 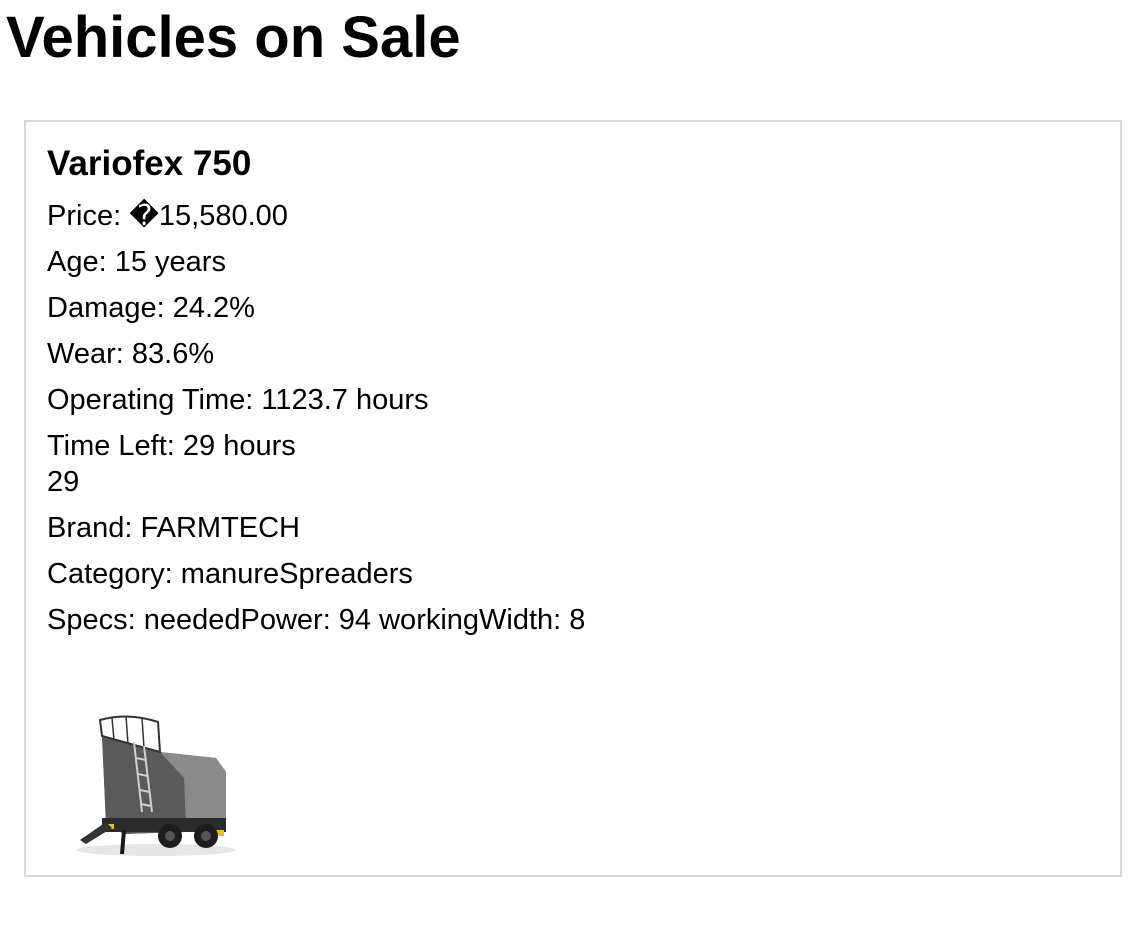 What do you see at coordinates (149, 163) in the screenshot?
I see `vehicle-name: Variofex 750` at bounding box center [149, 163].